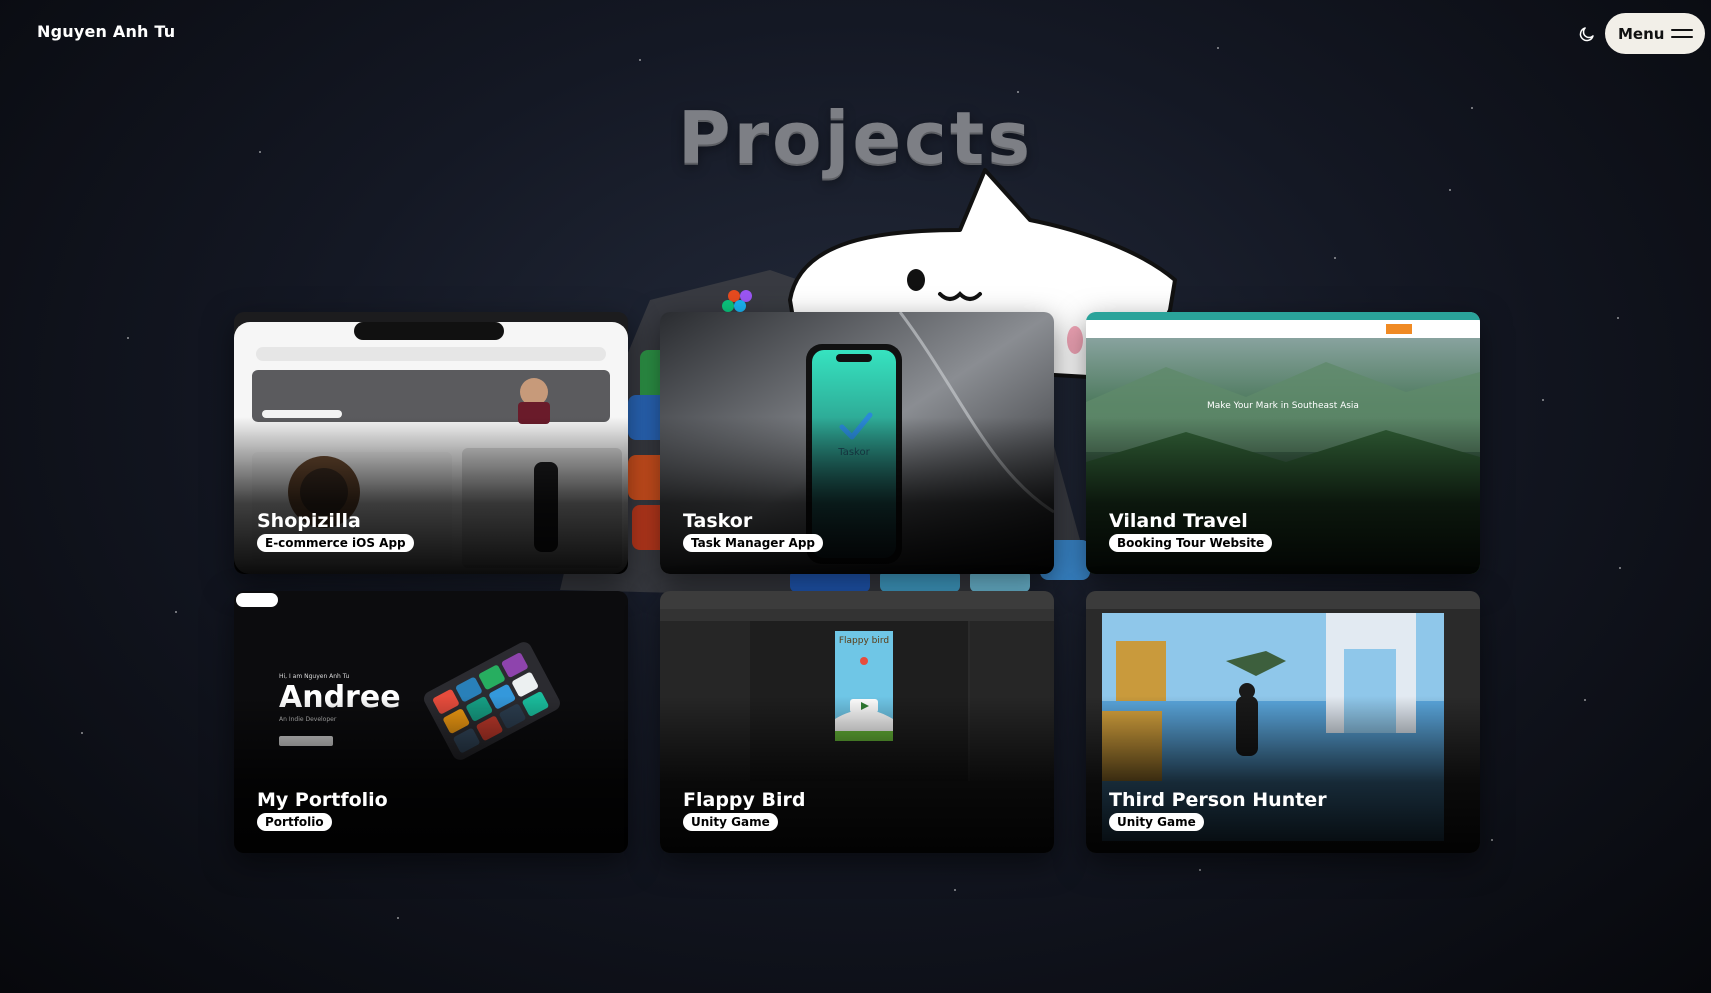 The image size is (1711, 993). Describe the element at coordinates (744, 800) in the screenshot. I see `project-title: Flappy Bird` at that location.